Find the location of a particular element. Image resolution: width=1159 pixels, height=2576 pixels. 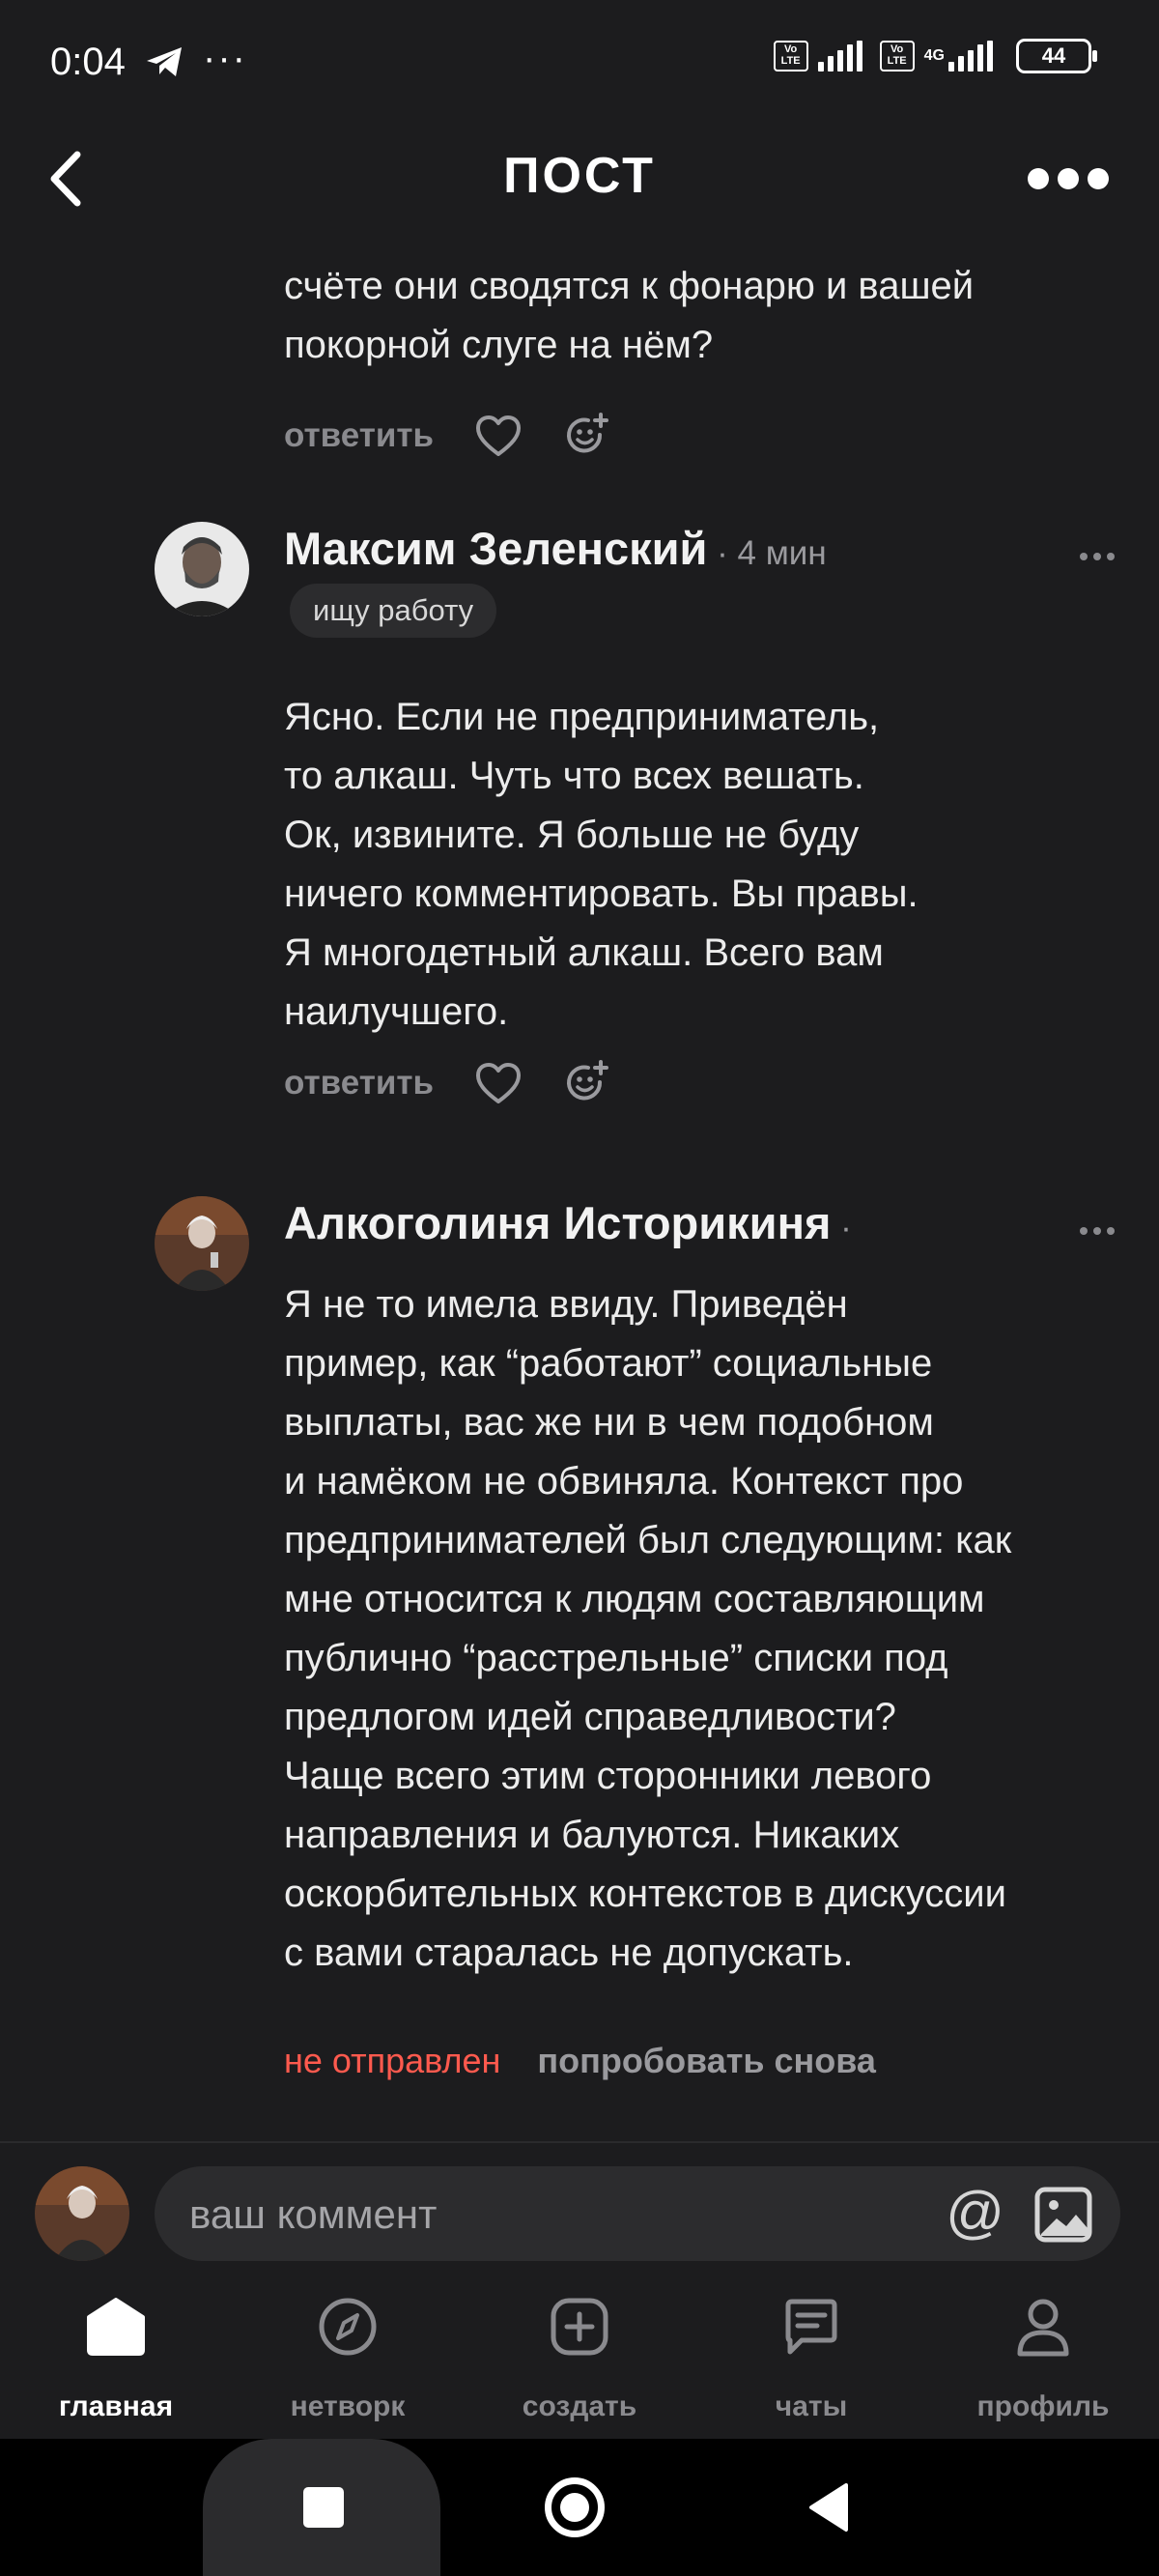

status-bar: 0:04 ··· Vo LTE Vo LTE 4G 44 is located at coordinates (579, 63).